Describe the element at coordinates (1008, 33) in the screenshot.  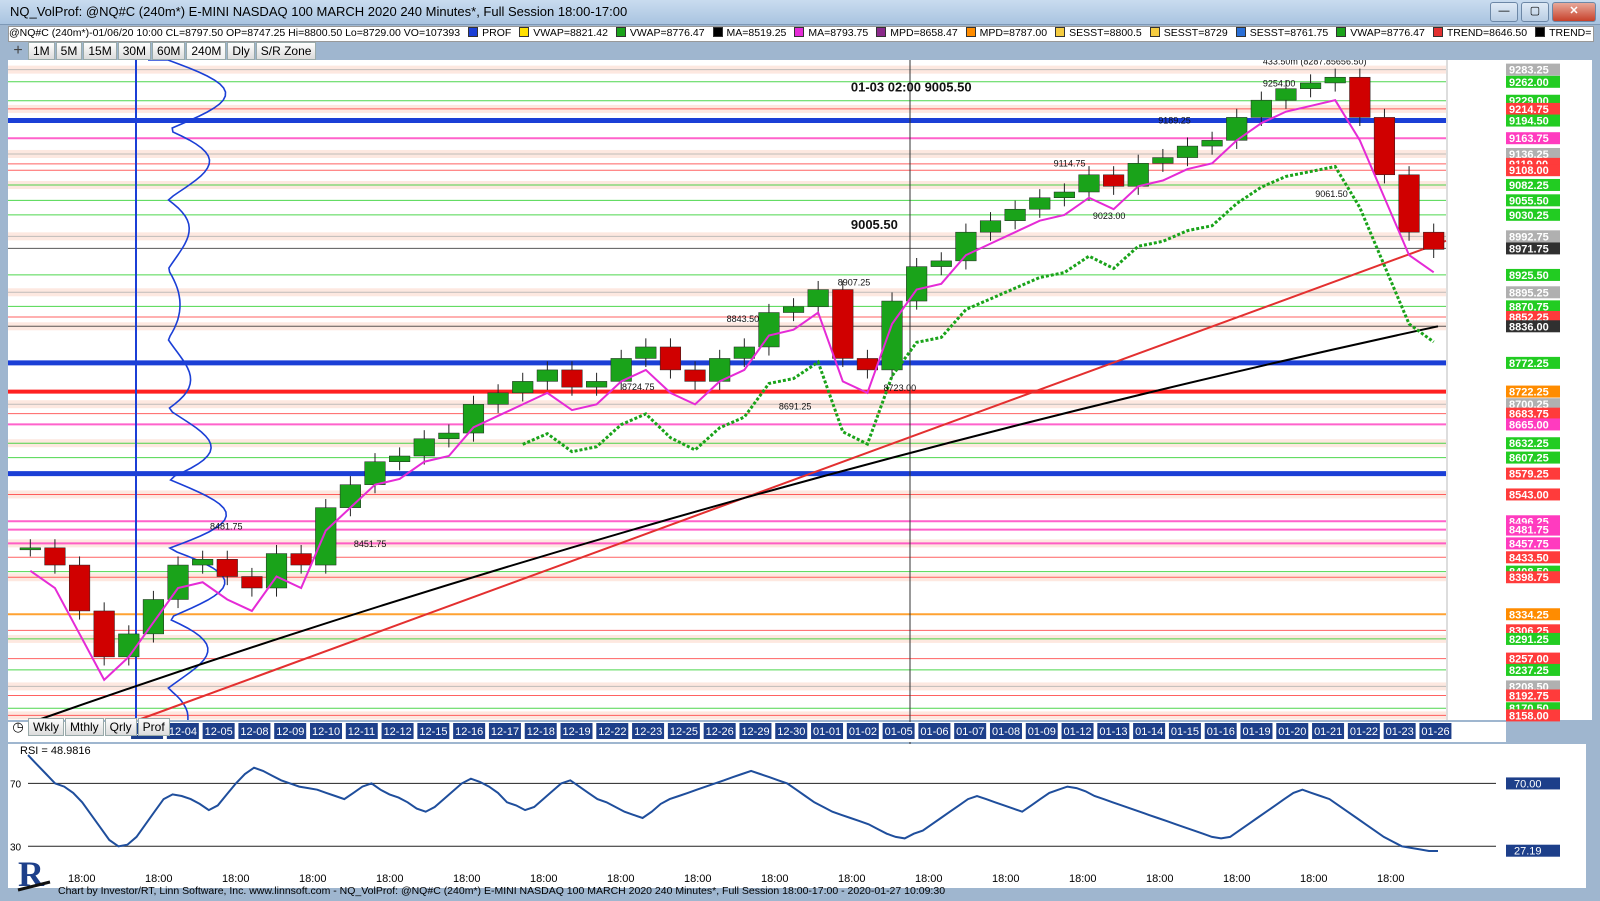
I see `info-item: MPD=8787.00` at that location.